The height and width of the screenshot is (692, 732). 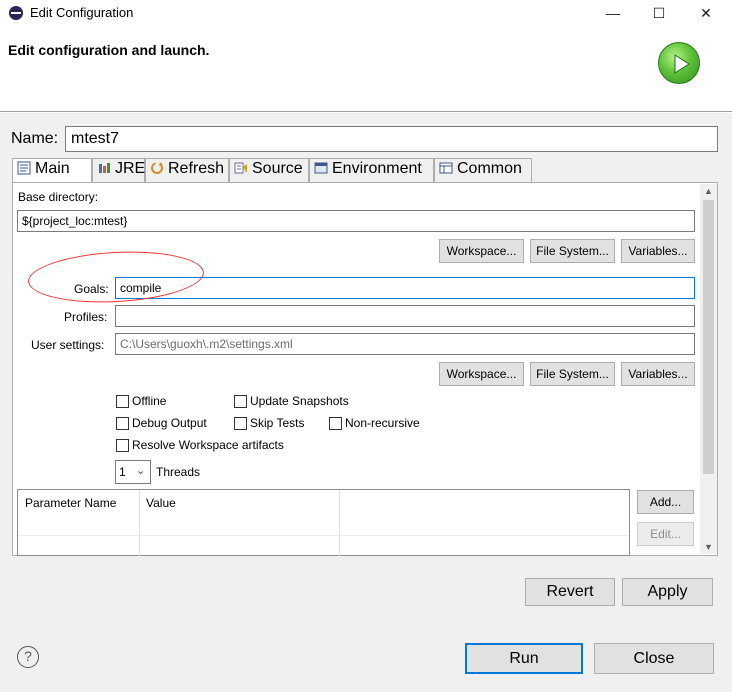 I want to click on jre-icon, so click(x=104, y=168).